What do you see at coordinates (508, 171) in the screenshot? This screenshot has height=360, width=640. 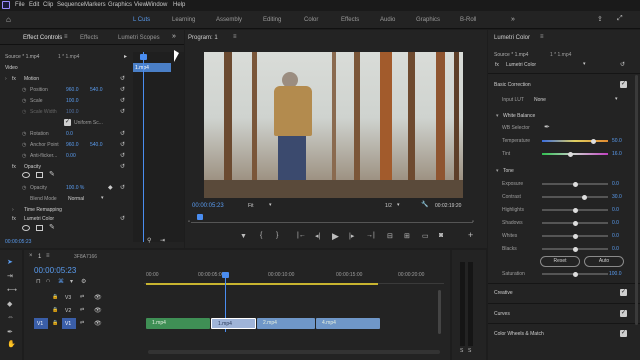 I see `tone-header: Tone` at bounding box center [508, 171].